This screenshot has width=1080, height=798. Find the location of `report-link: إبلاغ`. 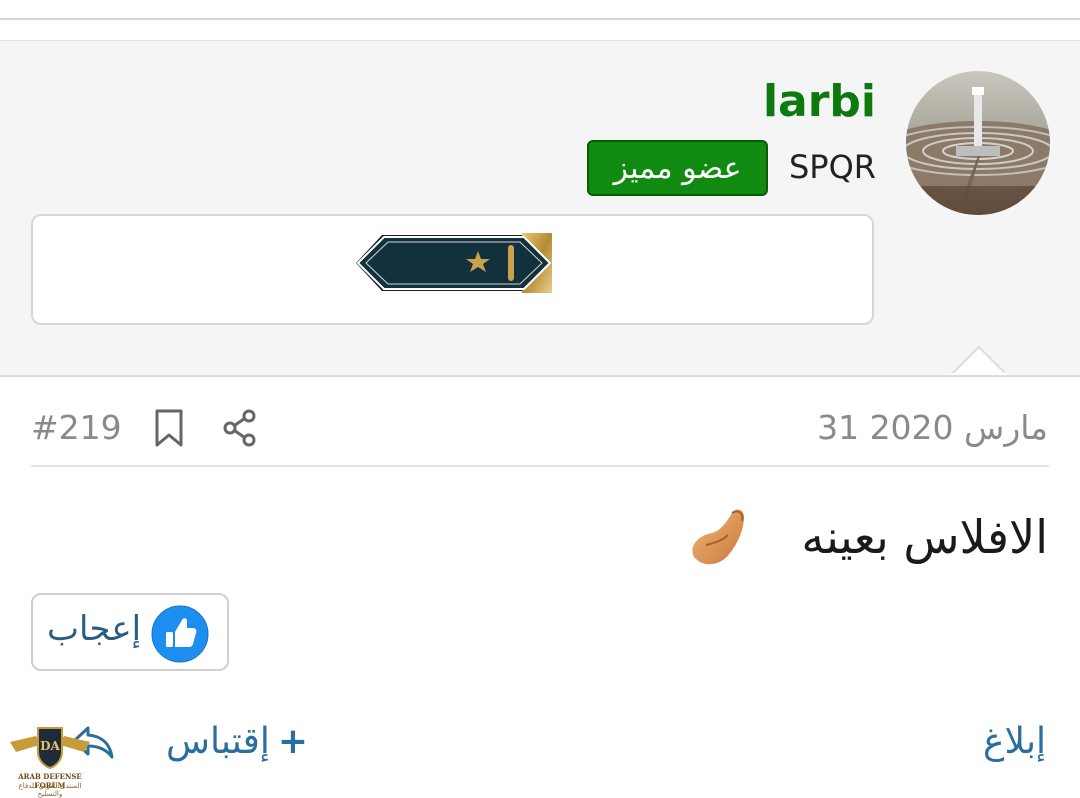

report-link: إبلاغ is located at coordinates (1014, 741).